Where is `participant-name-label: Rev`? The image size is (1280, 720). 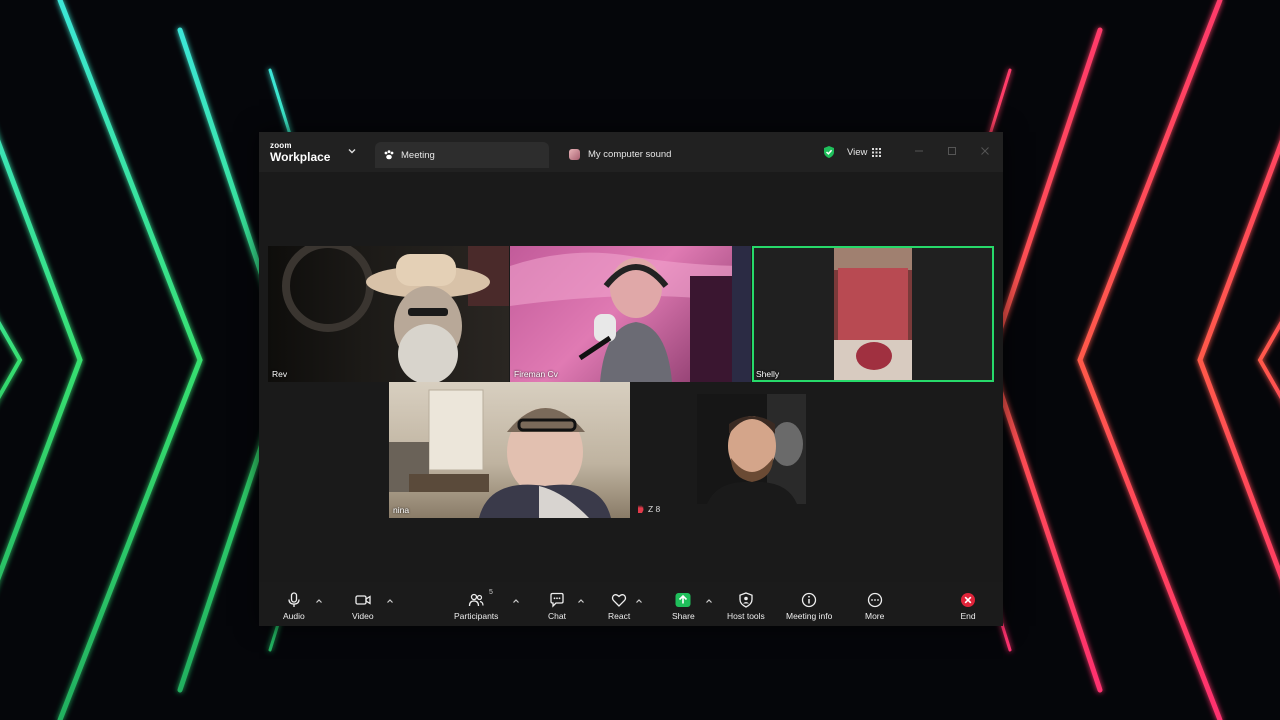
participant-name-label: Rev is located at coordinates (280, 374).